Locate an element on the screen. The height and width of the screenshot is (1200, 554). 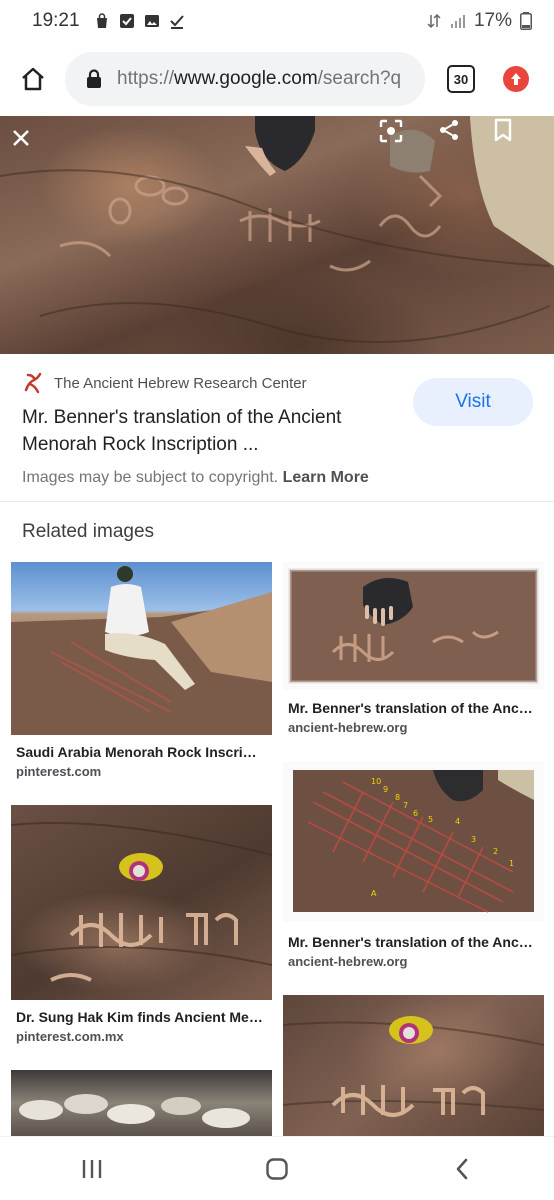
browser-home-button is located at coordinates (33, 79).